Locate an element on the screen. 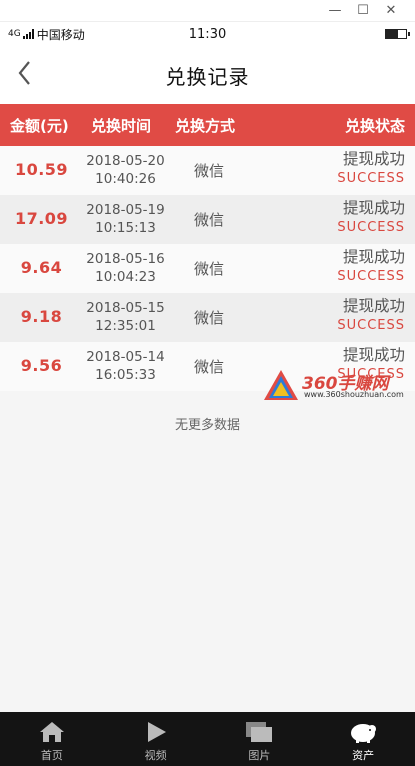  row-clock: 10:04:23 is located at coordinates (125, 277).